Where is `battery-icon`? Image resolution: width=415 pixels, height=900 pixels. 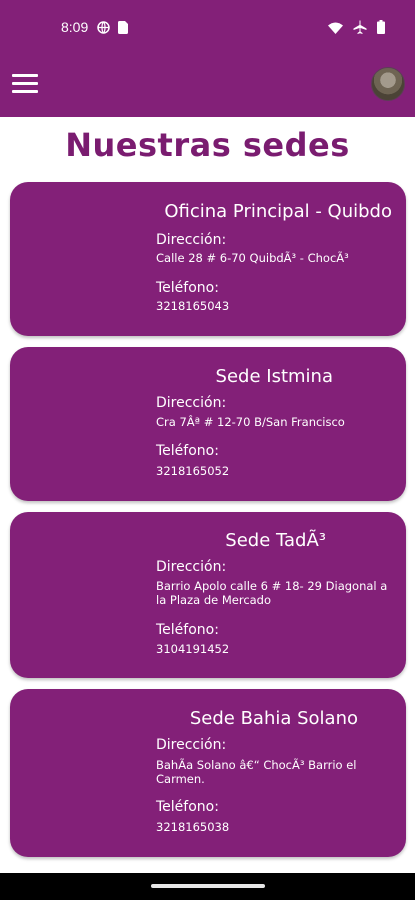 battery-icon is located at coordinates (381, 28).